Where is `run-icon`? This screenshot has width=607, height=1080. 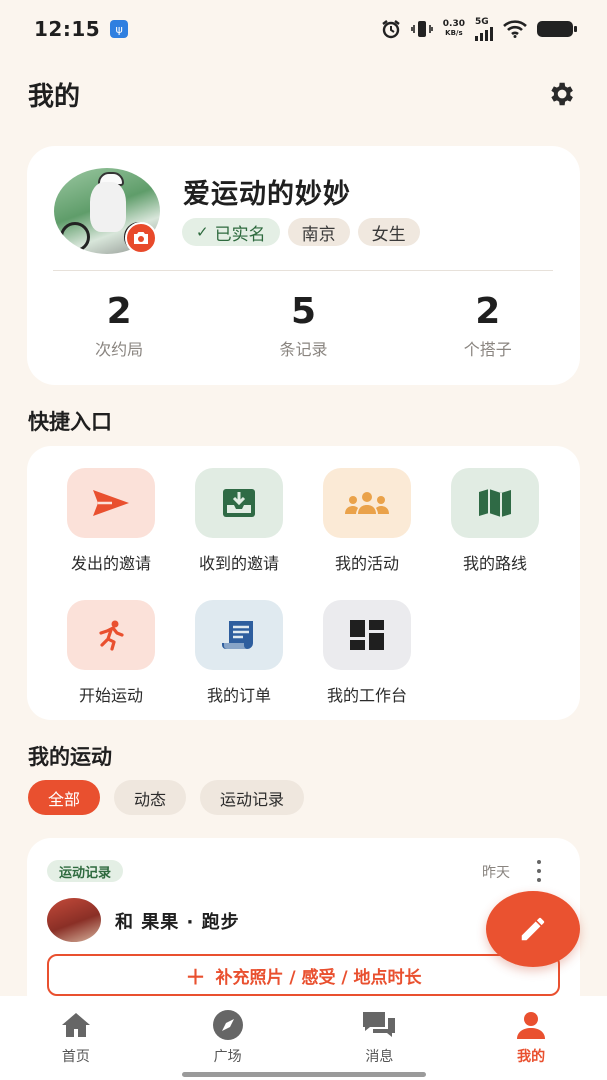 run-icon is located at coordinates (111, 635).